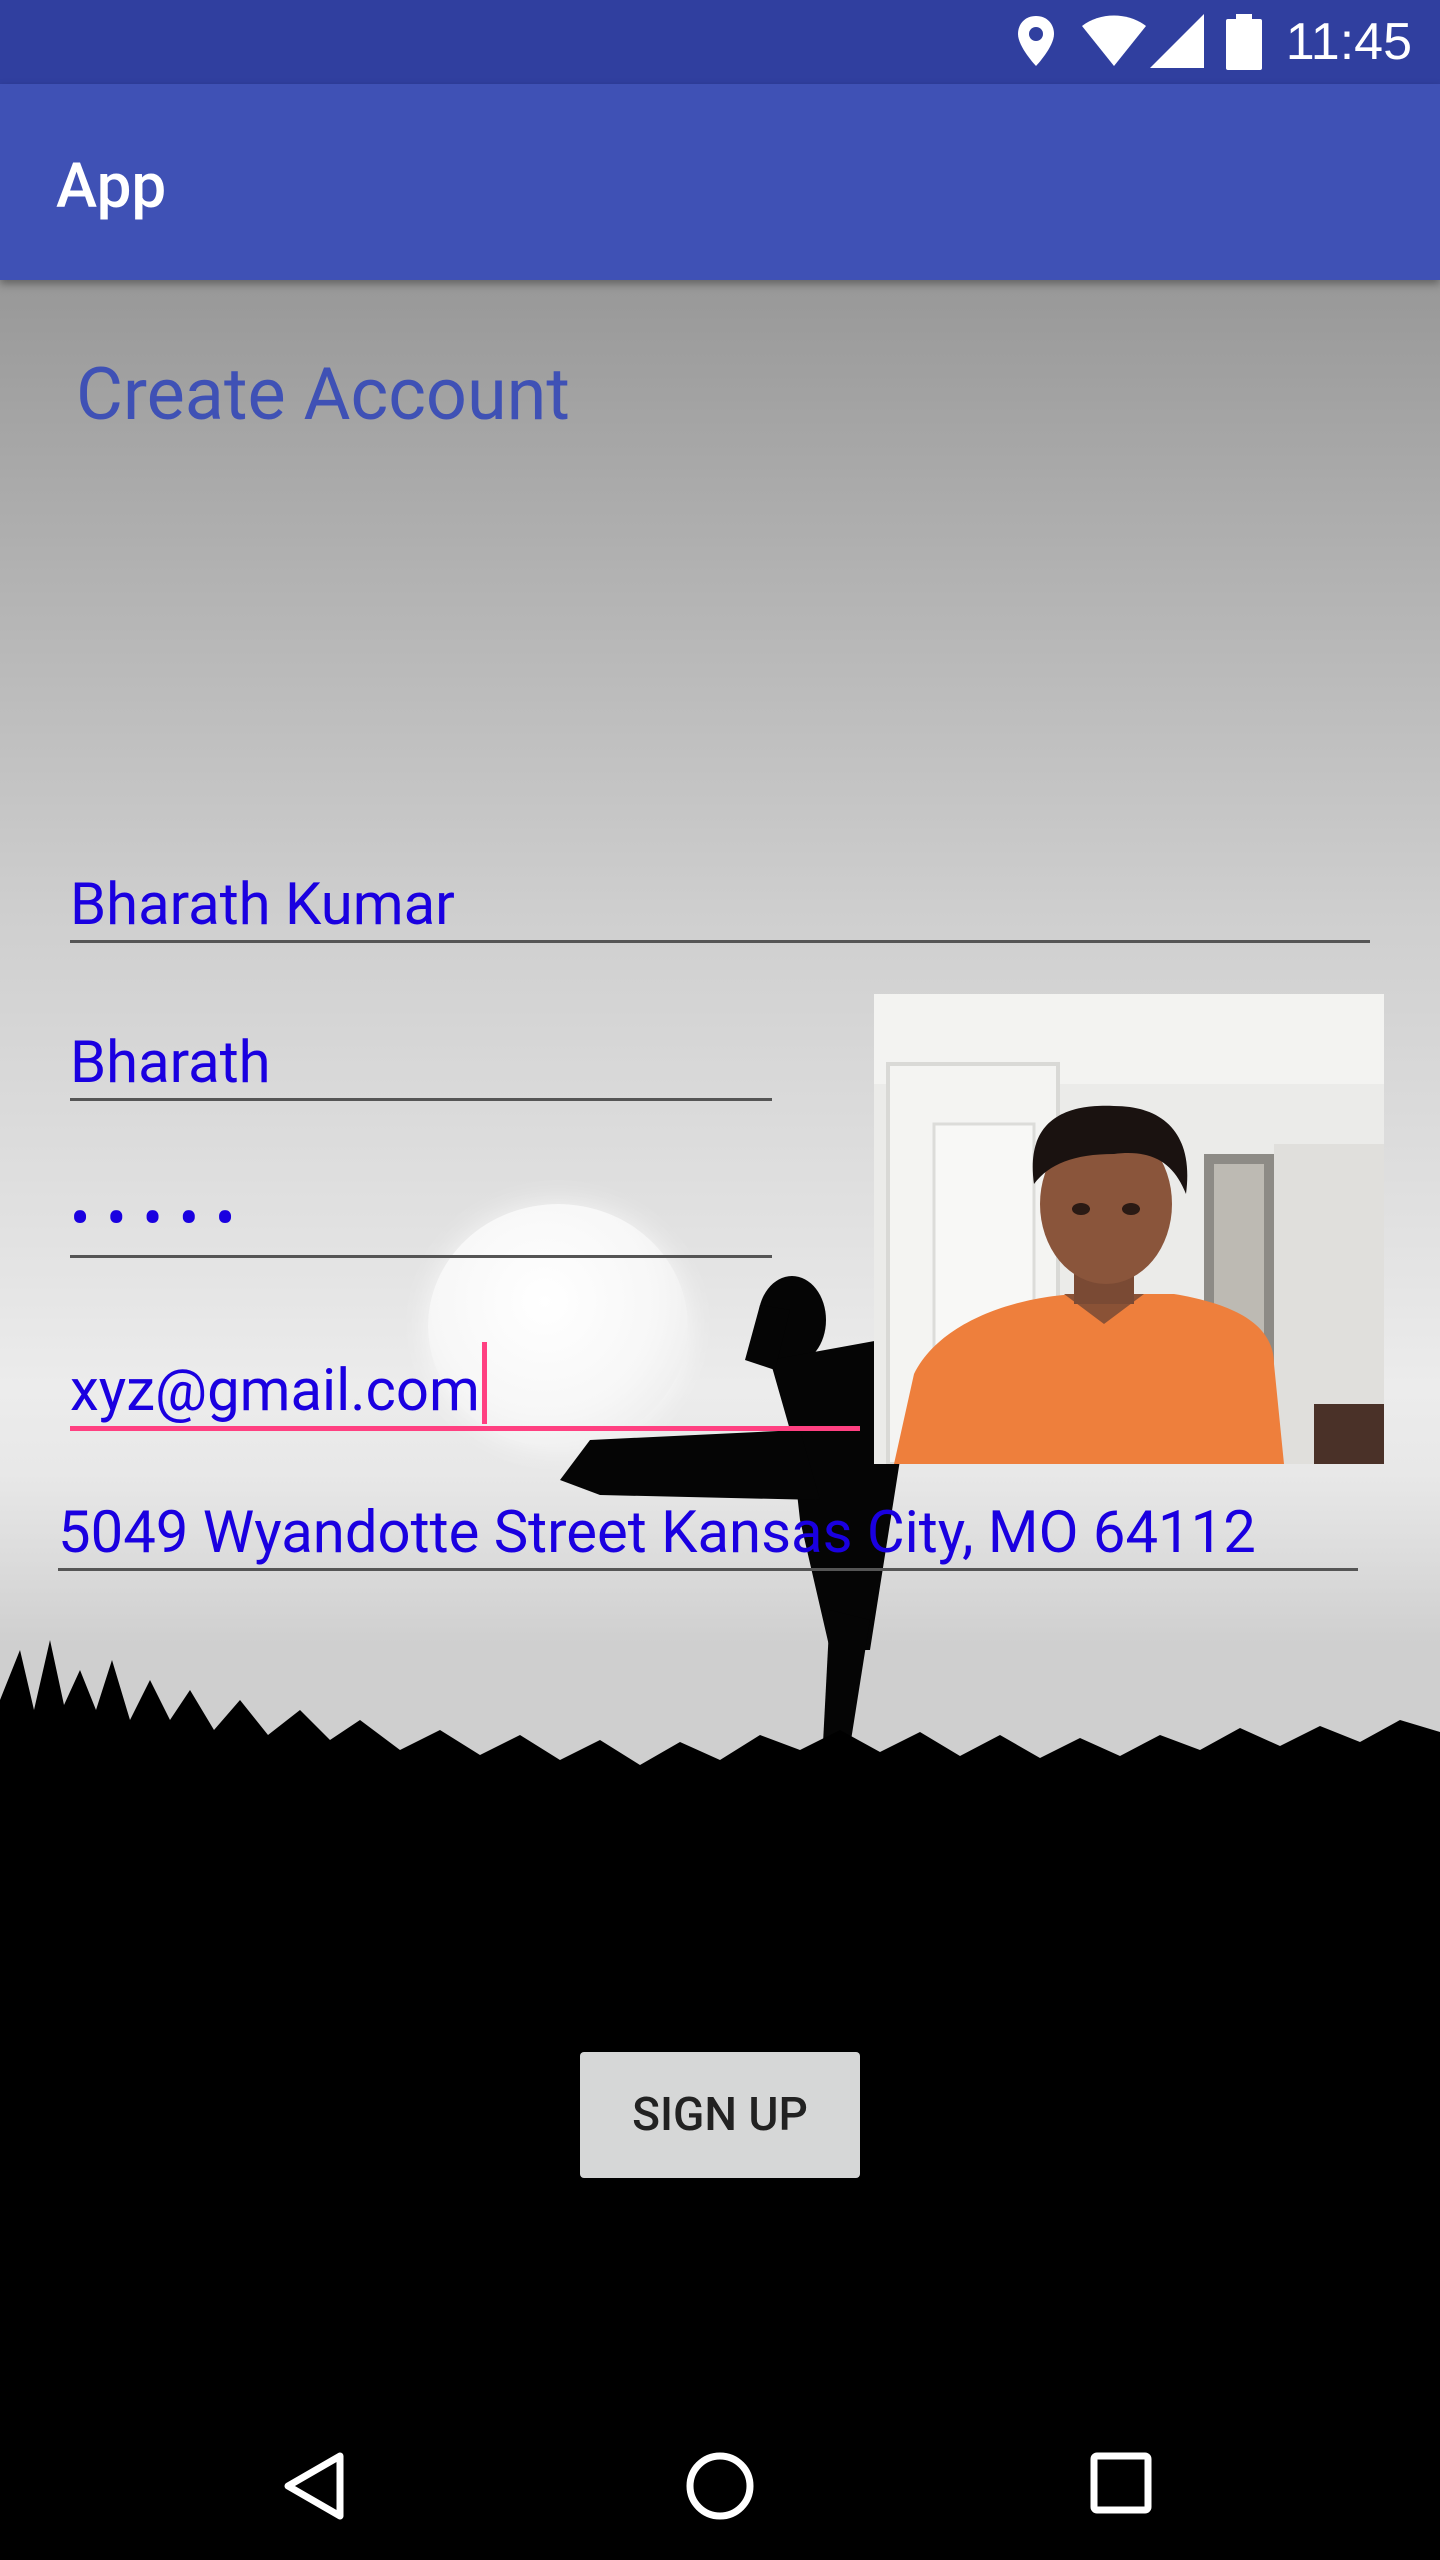  Describe the element at coordinates (323, 394) in the screenshot. I see `page-heading: Create Account` at that location.